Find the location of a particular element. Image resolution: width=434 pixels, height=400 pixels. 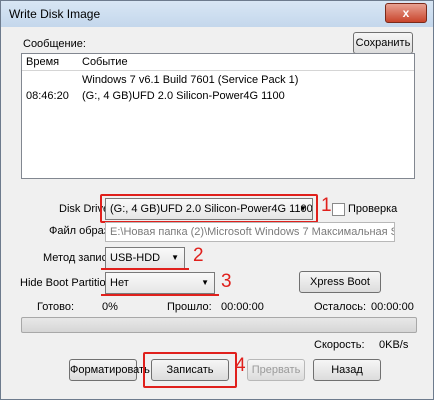

format-button: Форматировать is located at coordinates (109, 370).